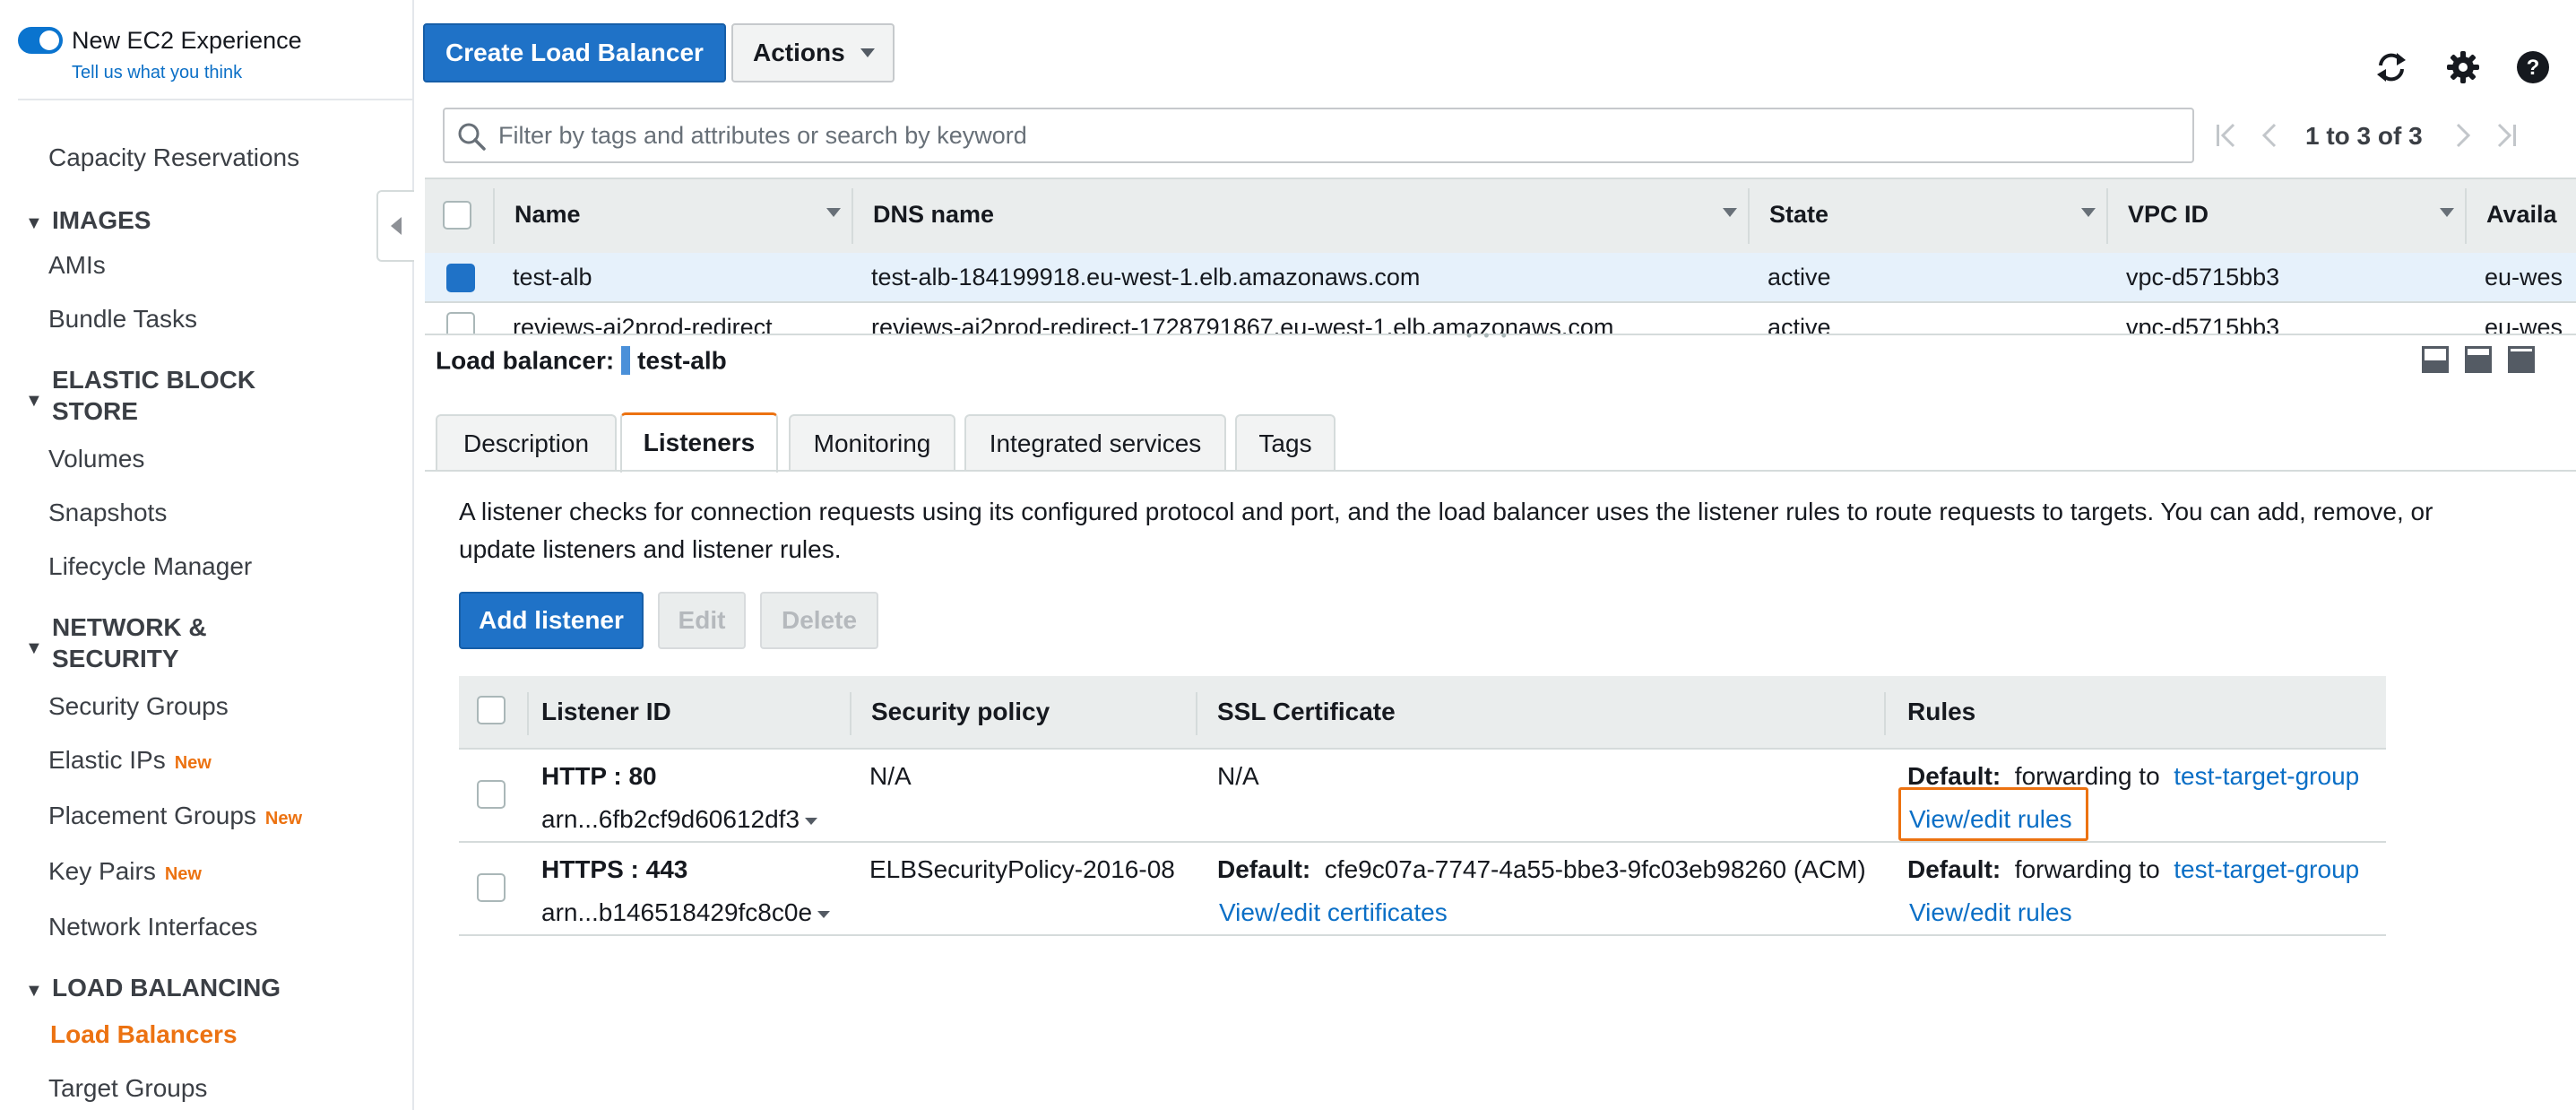 This screenshot has width=2576, height=1110. Describe the element at coordinates (127, 1088) in the screenshot. I see `sidebar-item-target-groups: Target Groups` at that location.